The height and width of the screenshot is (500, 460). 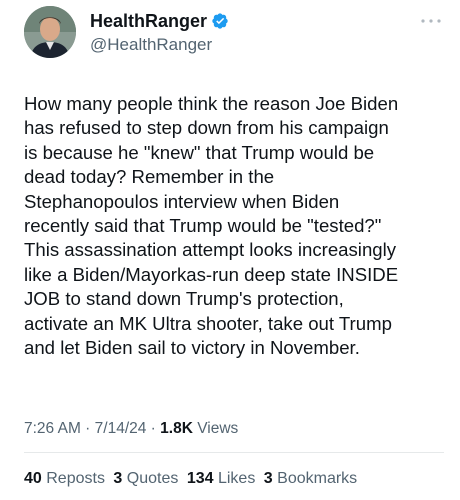 What do you see at coordinates (149, 177) in the screenshot?
I see `tweet-text-line: dead today? Remember in the` at bounding box center [149, 177].